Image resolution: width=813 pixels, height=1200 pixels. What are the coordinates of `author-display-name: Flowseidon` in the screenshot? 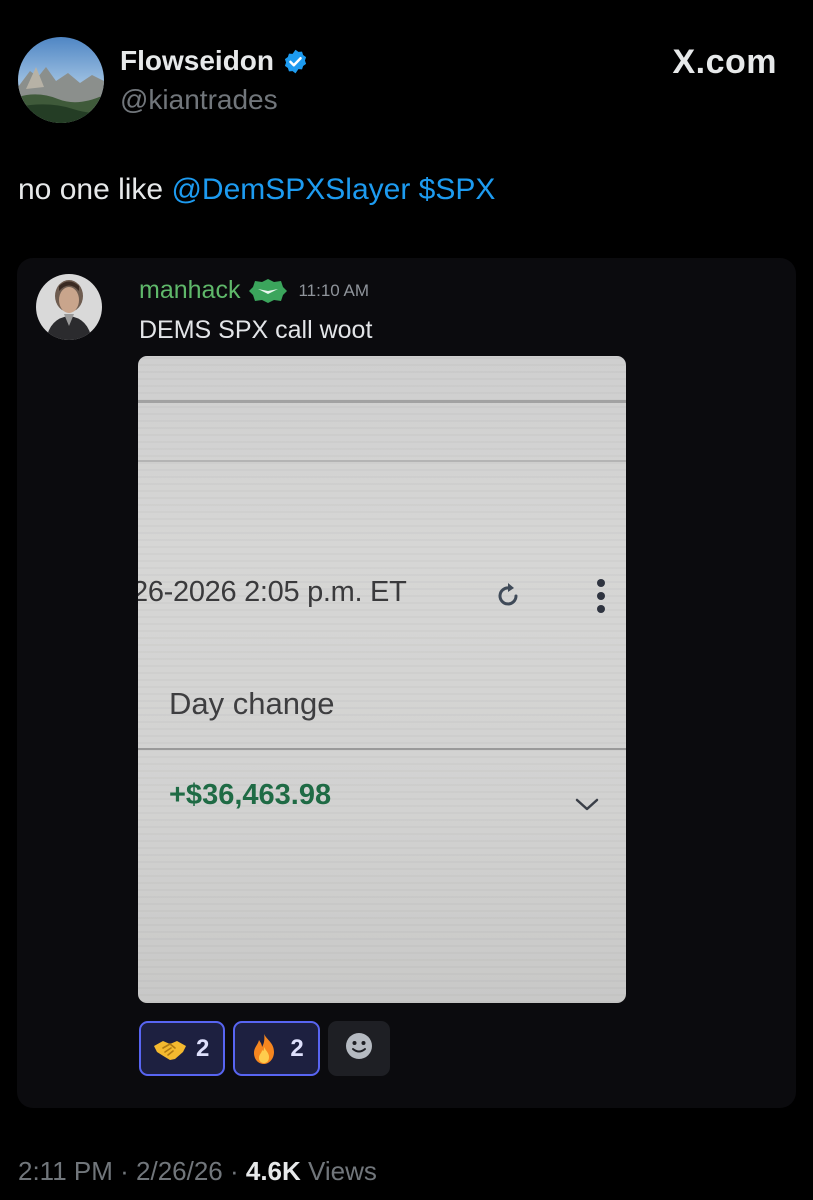 It's located at (214, 61).